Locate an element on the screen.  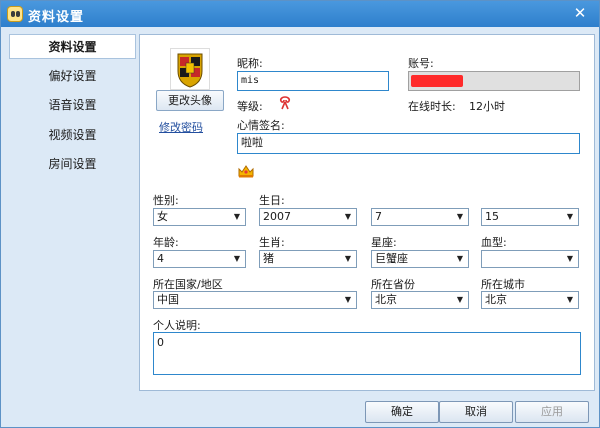
birth-year-value: 2007 is located at coordinates (277, 216).